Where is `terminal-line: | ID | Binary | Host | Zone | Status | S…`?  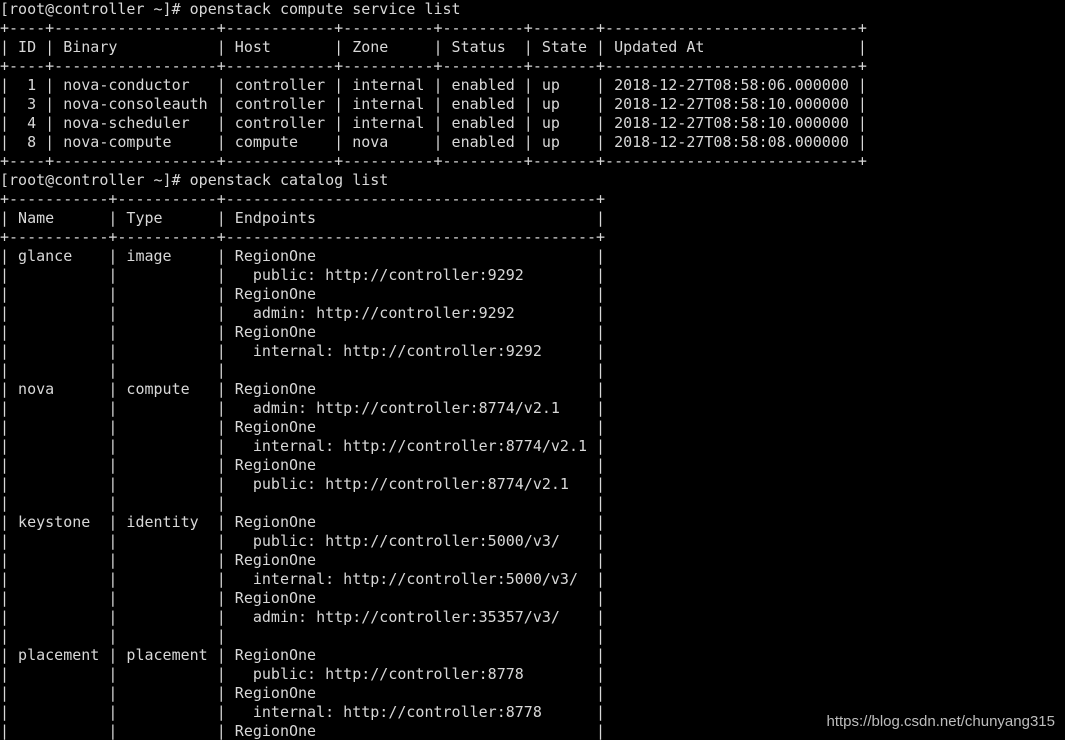
terminal-line: | ID | Binary | Host | Zone | Status | S… is located at coordinates (433, 47).